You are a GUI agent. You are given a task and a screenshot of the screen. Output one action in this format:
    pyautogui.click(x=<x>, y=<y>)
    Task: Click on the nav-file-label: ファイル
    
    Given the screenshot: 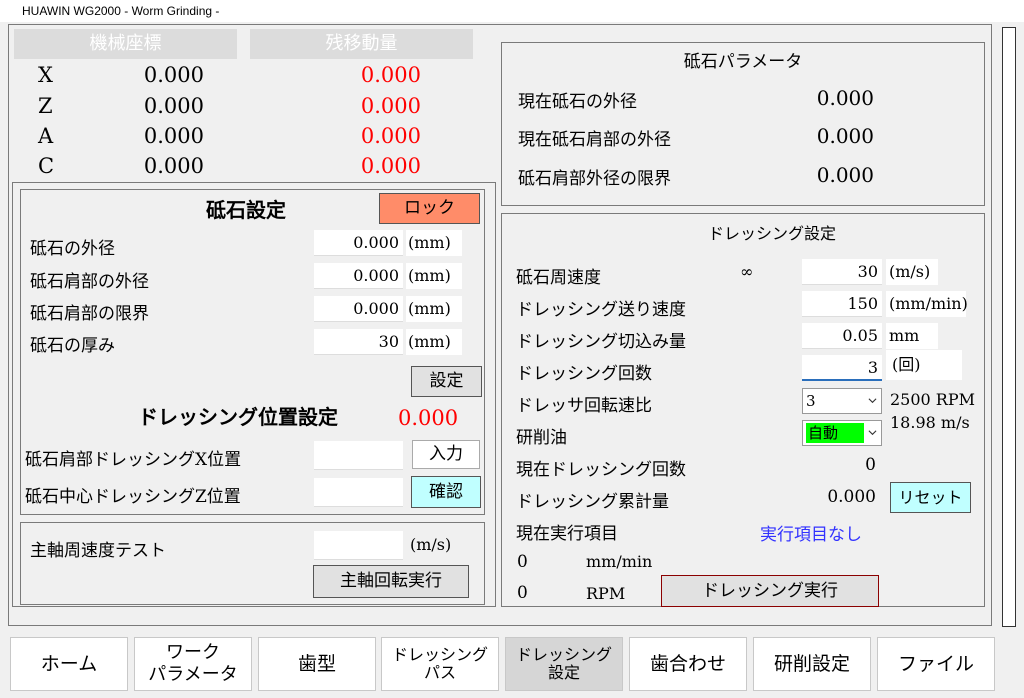 What is the action you would take?
    pyautogui.click(x=935, y=664)
    